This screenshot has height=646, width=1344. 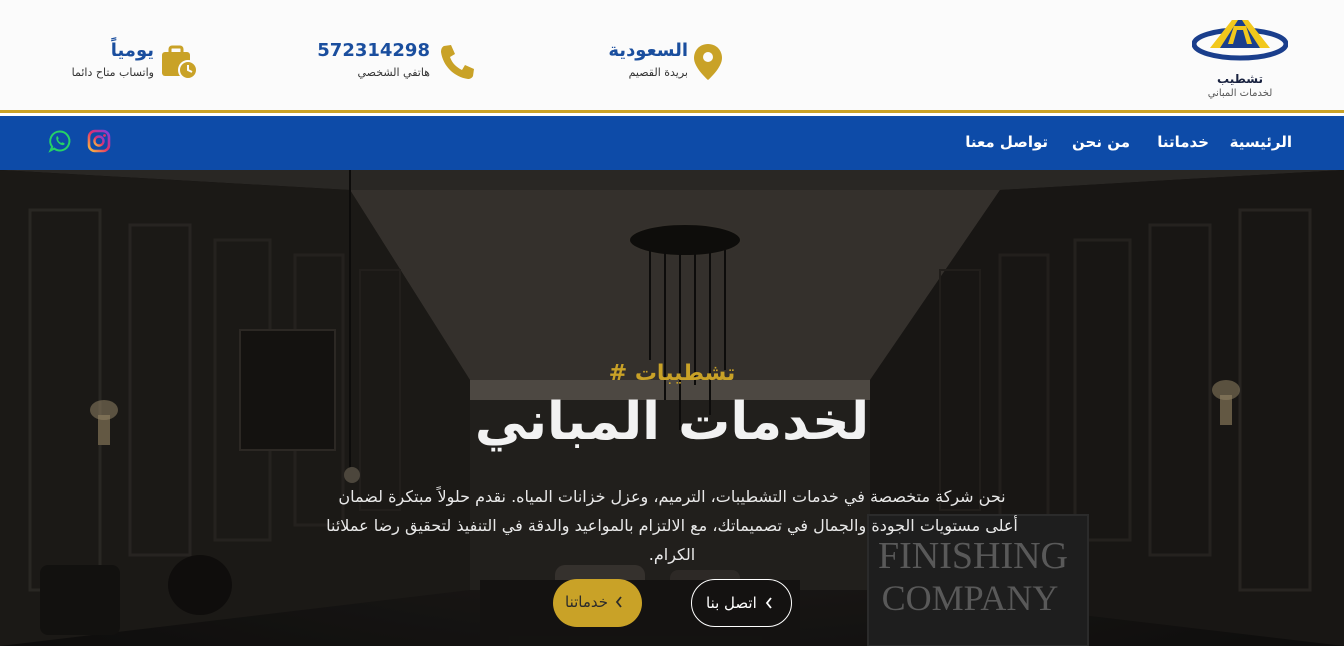 What do you see at coordinates (1240, 93) in the screenshot?
I see `logo-subtitle: لخدمات المباني` at bounding box center [1240, 93].